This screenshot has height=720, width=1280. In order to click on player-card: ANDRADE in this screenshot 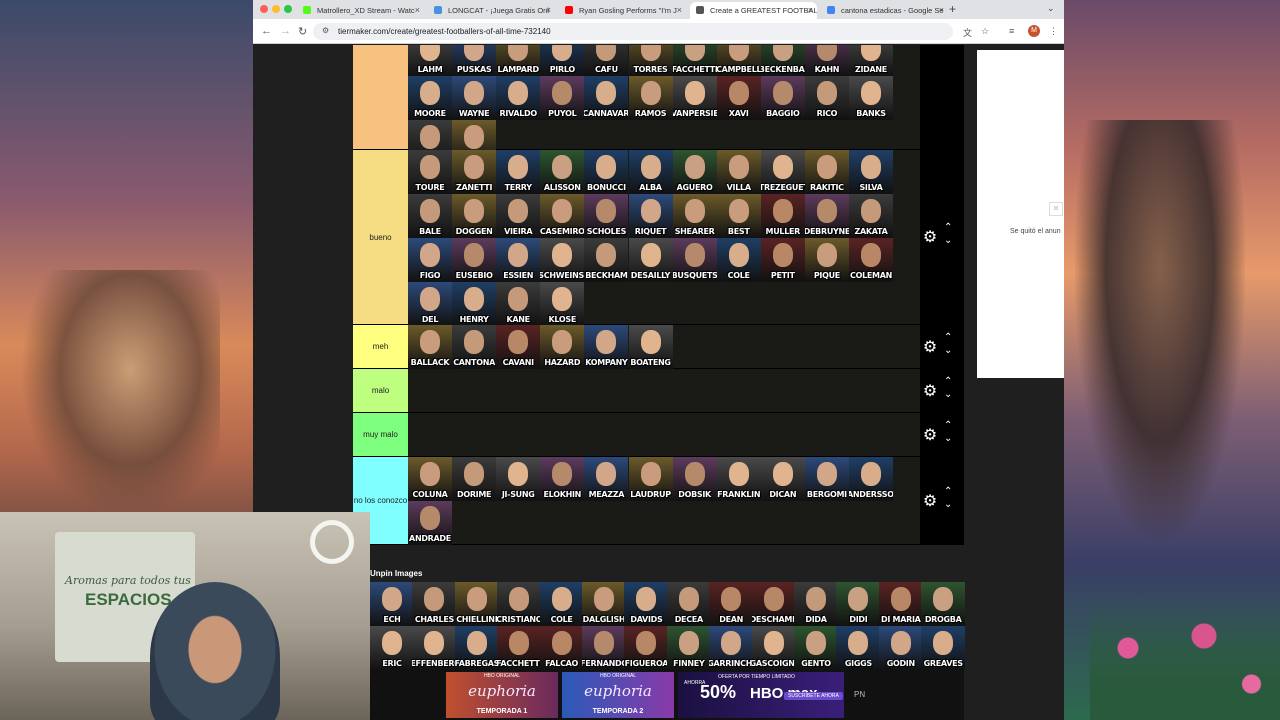, I will do `click(430, 523)`.